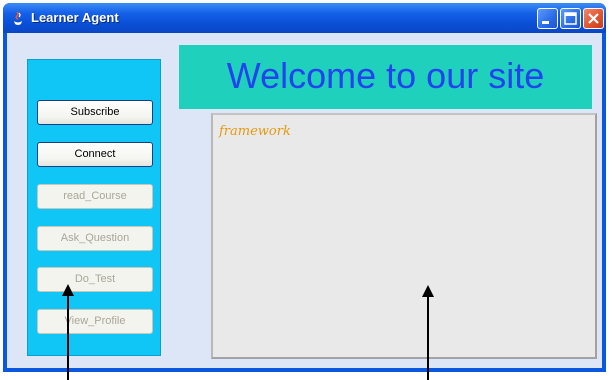  What do you see at coordinates (545, 22) in the screenshot?
I see `minimize-icon` at bounding box center [545, 22].